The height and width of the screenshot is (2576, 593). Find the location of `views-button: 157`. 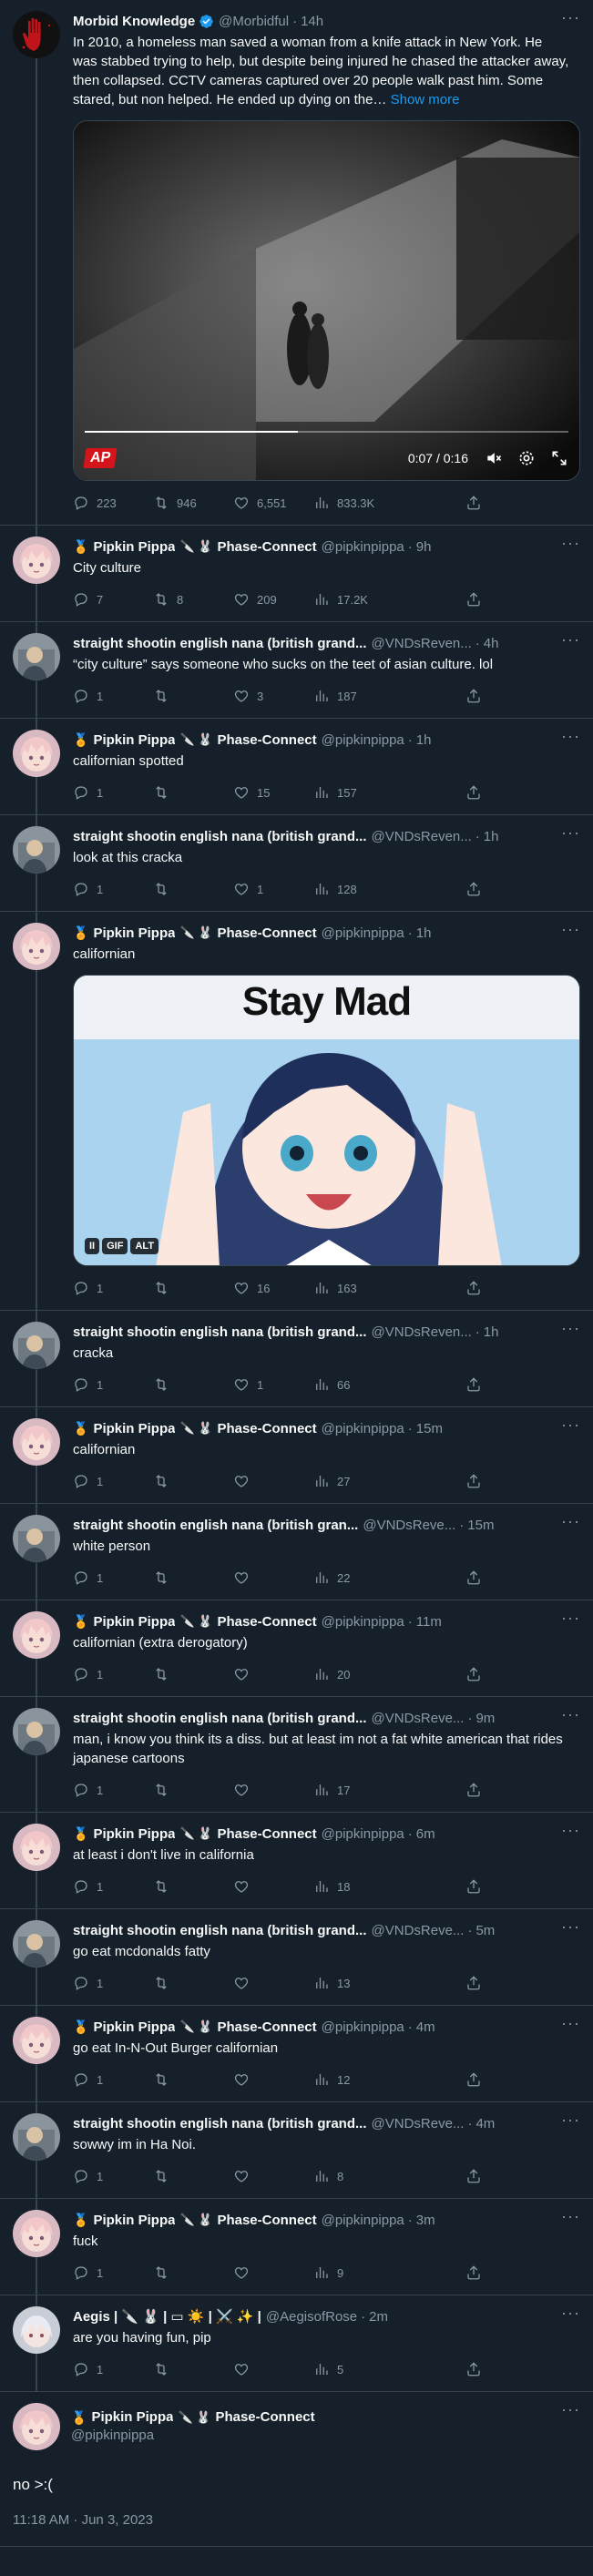

views-button: 157 is located at coordinates (354, 792).